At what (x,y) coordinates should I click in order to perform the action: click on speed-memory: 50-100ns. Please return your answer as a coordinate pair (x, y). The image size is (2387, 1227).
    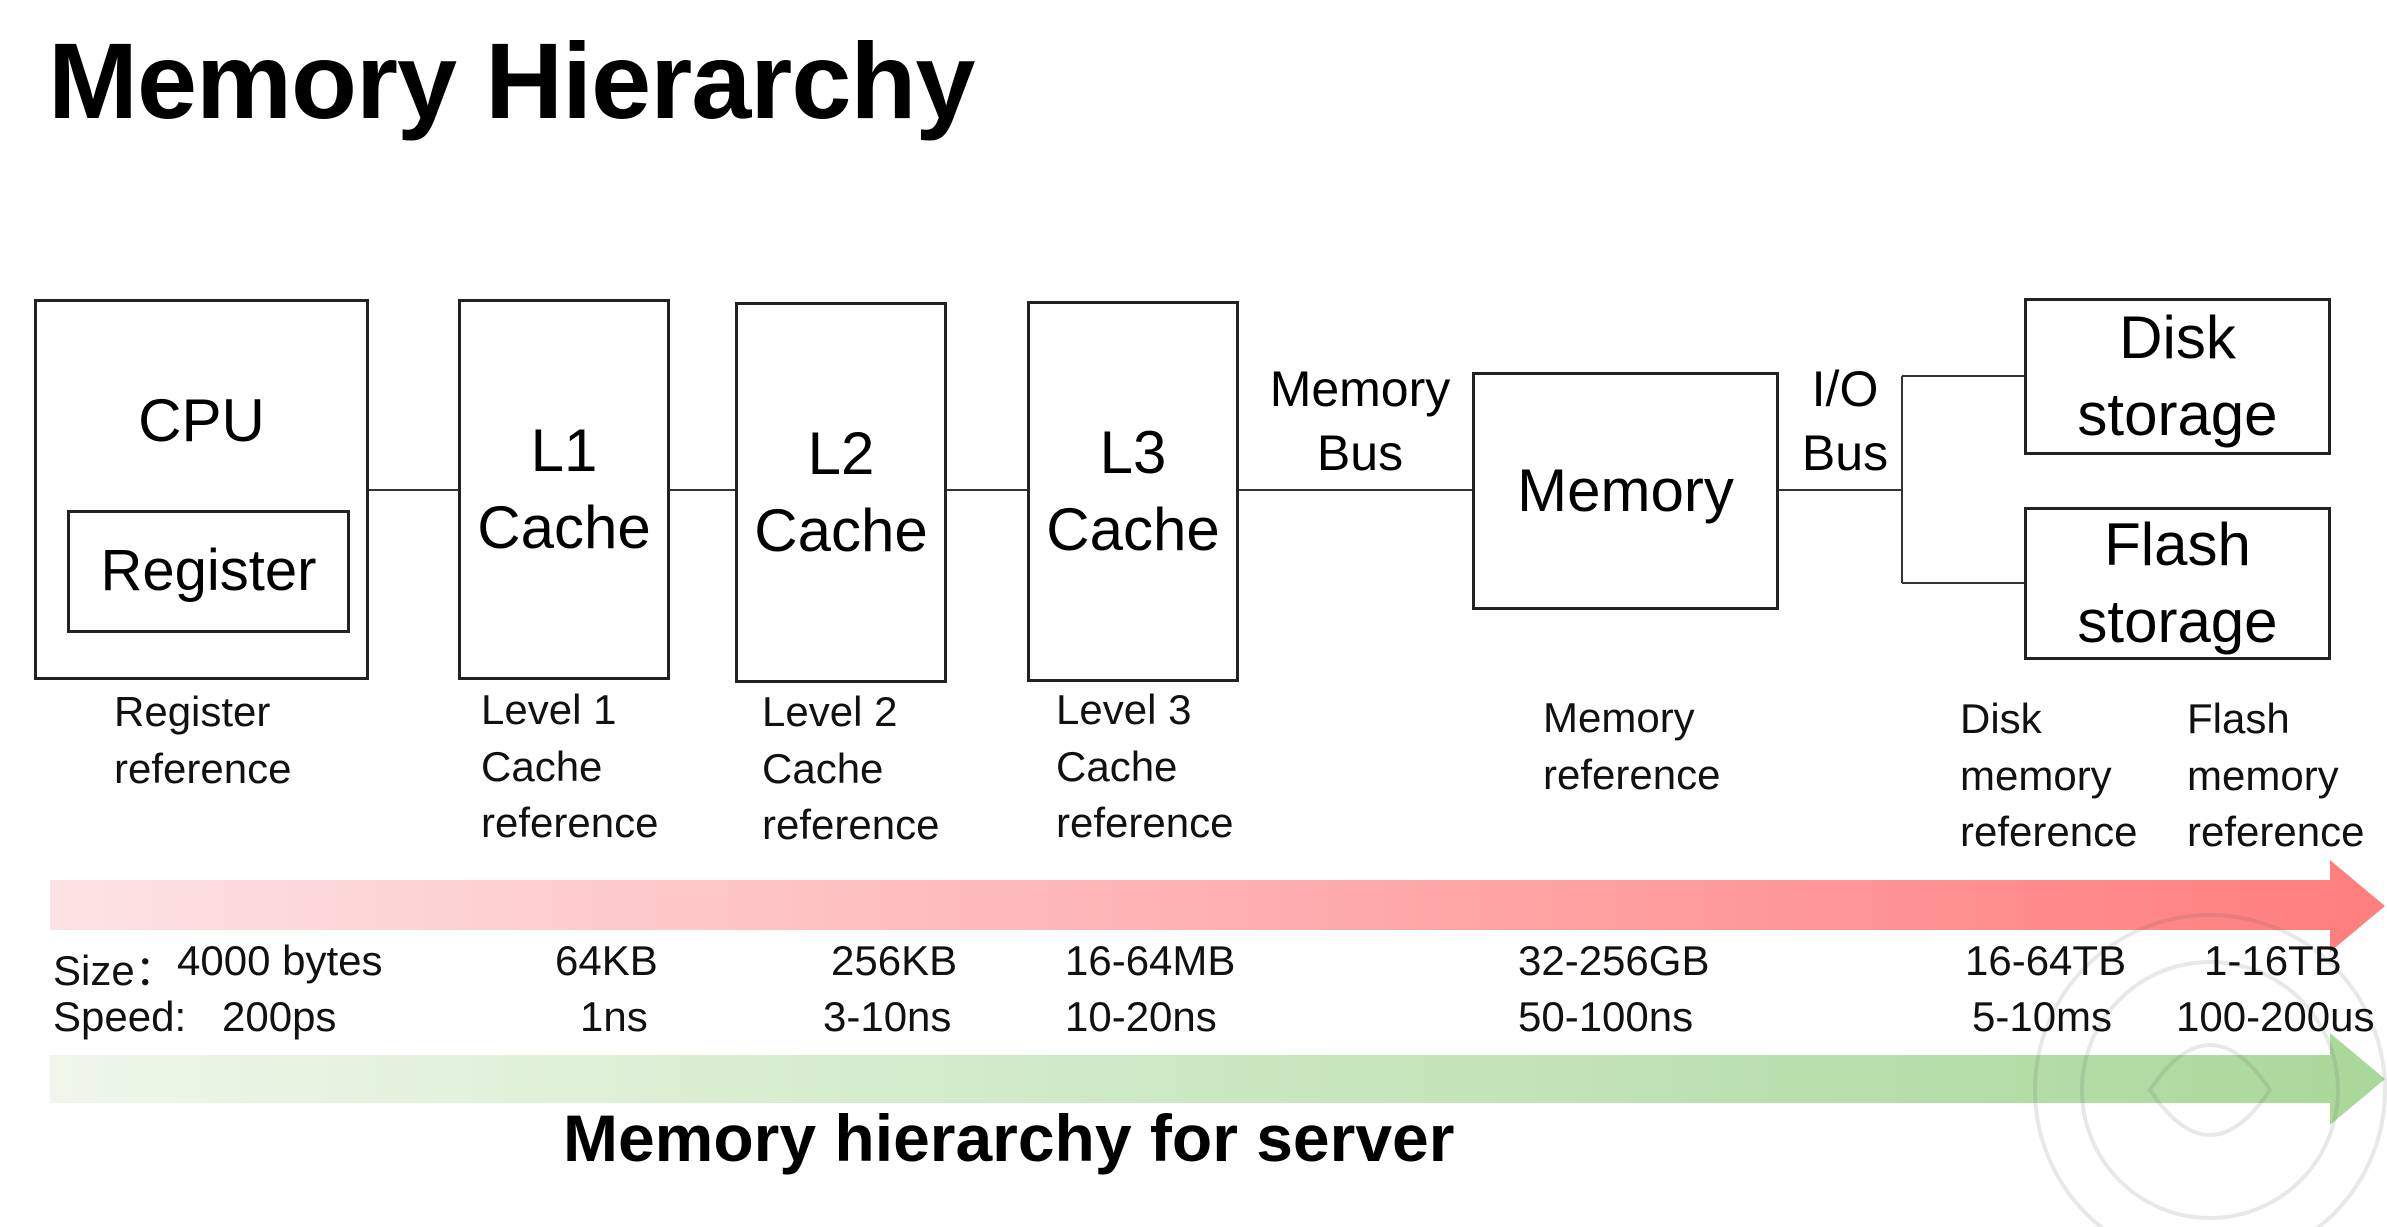
    Looking at the image, I should click on (1606, 1016).